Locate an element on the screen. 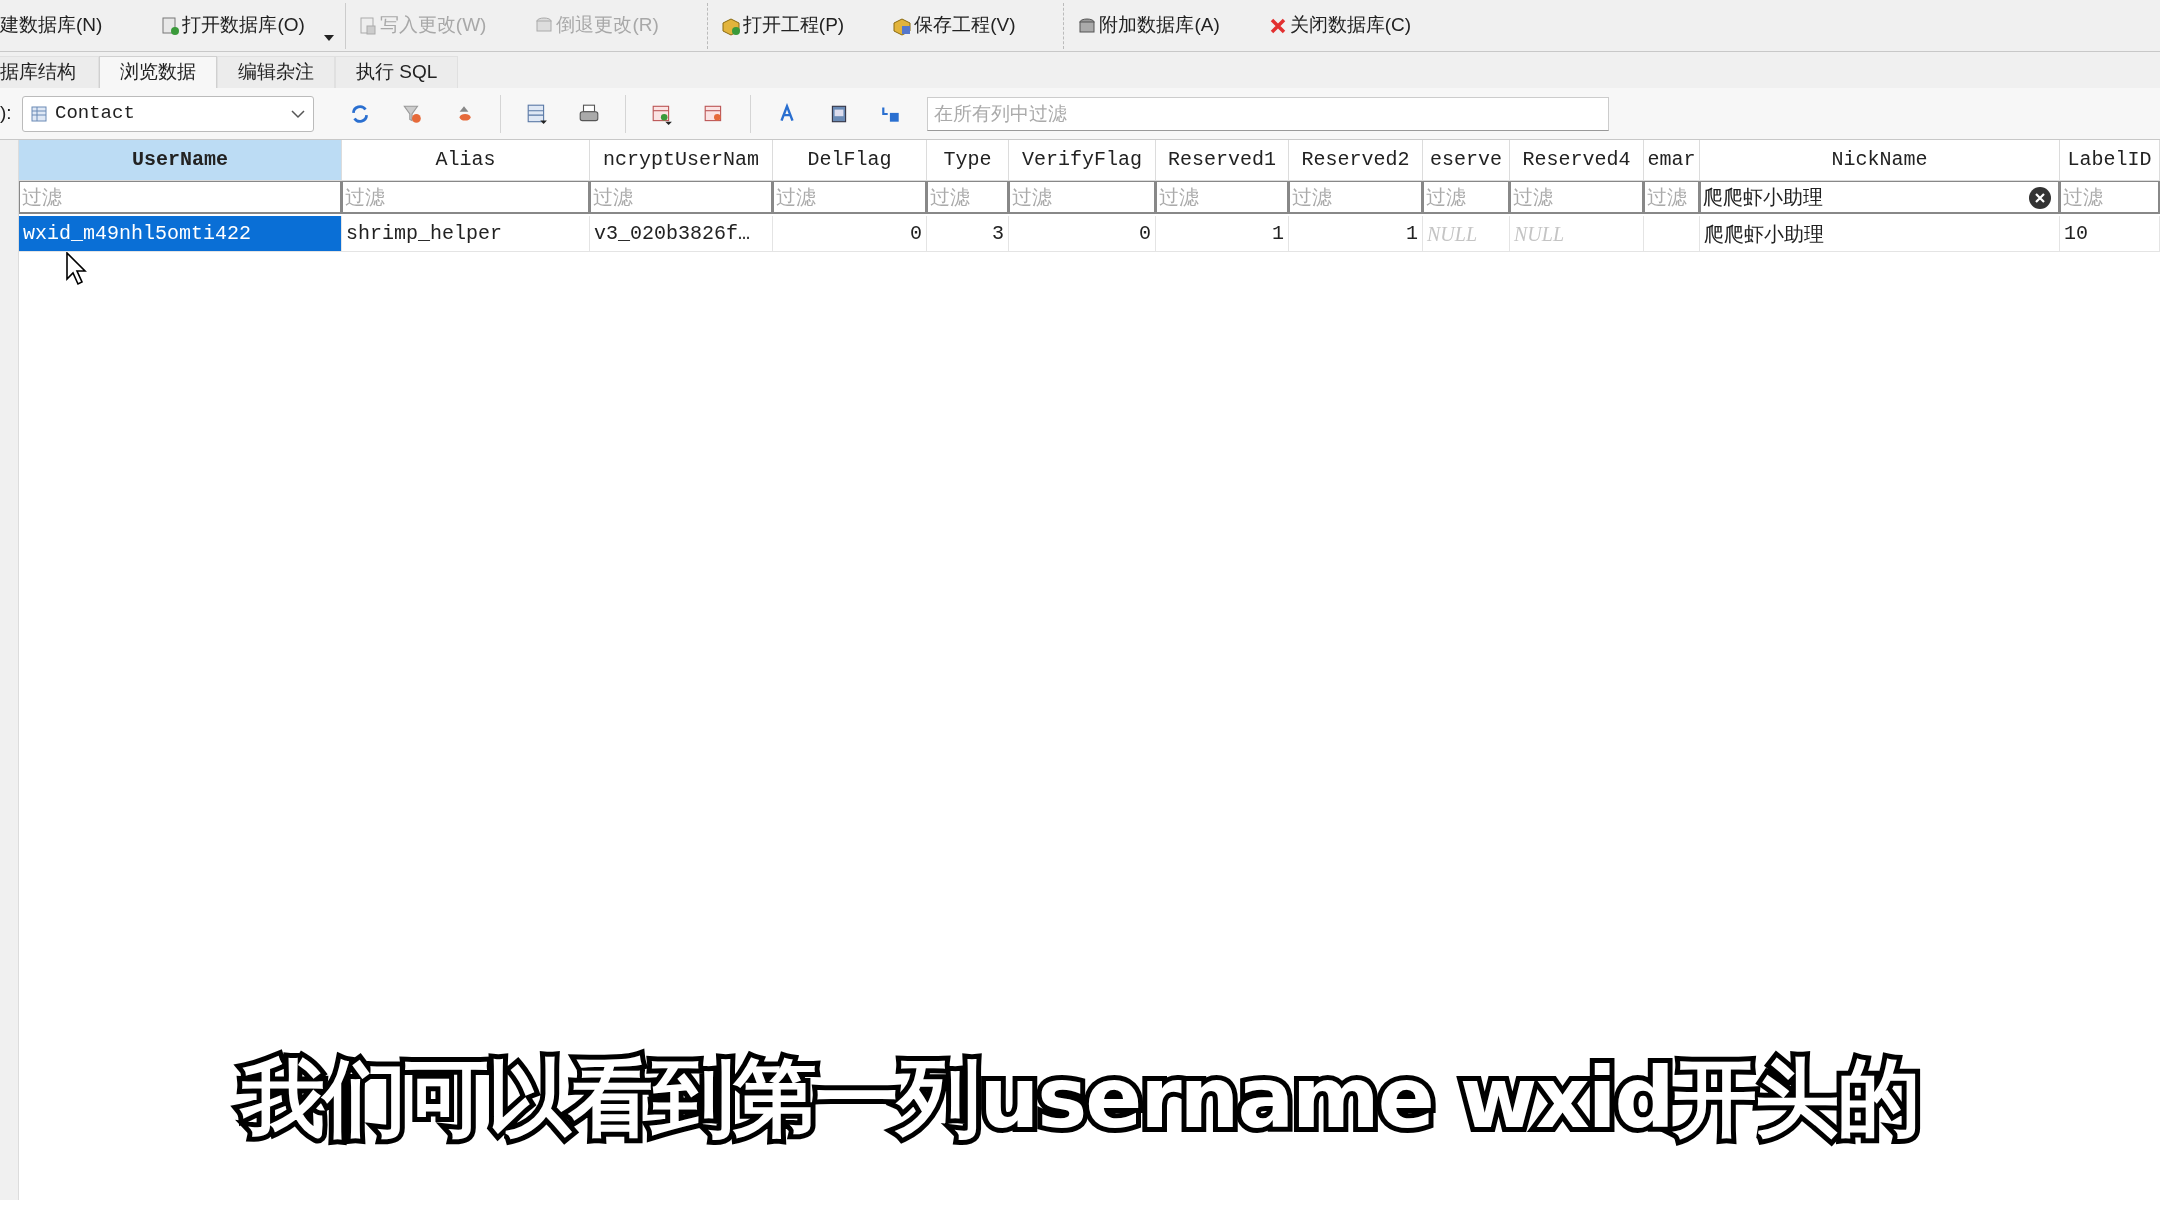 Image resolution: width=2160 pixels, height=1212 pixels. toolbar-button: 保存工程(V) is located at coordinates (954, 25).